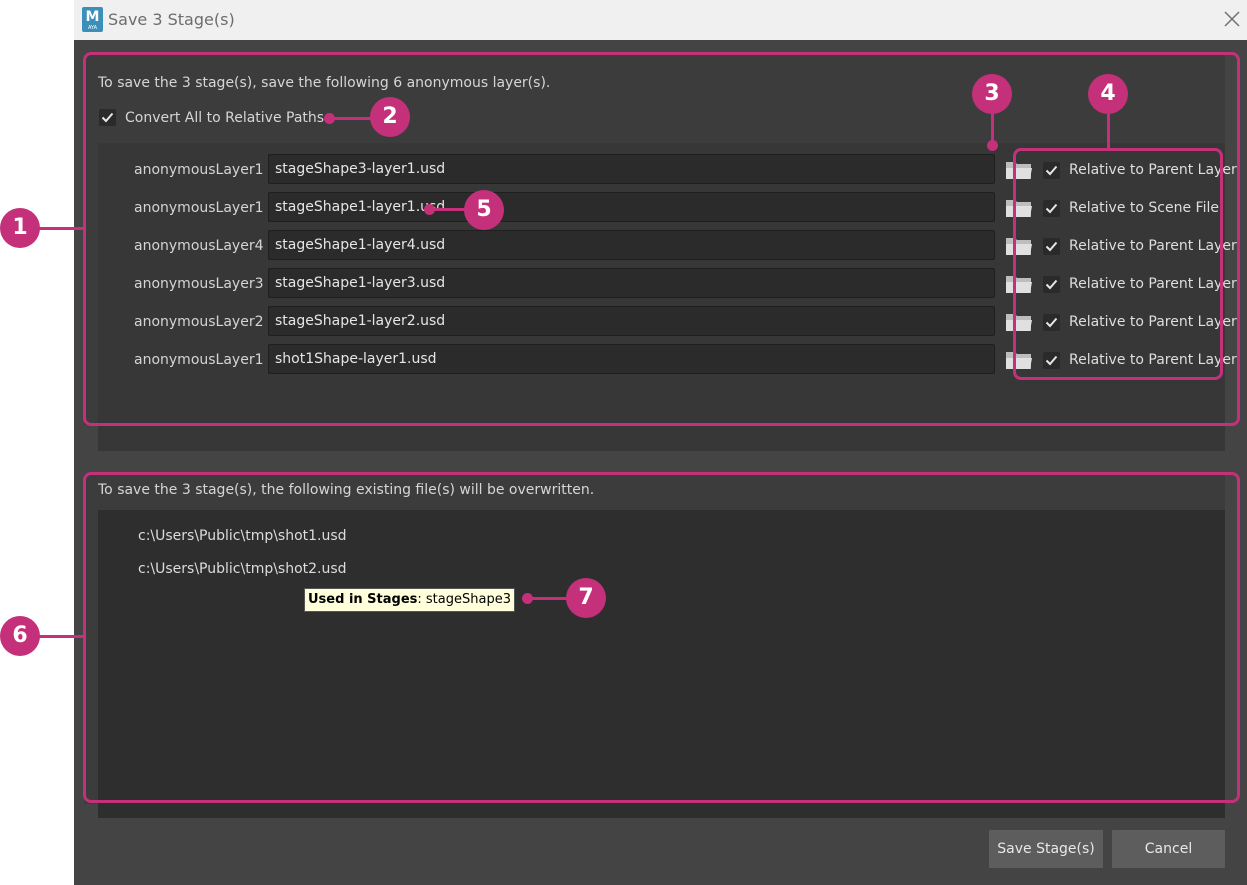 The image size is (1247, 885). I want to click on callout-badge-5: 5, so click(484, 210).